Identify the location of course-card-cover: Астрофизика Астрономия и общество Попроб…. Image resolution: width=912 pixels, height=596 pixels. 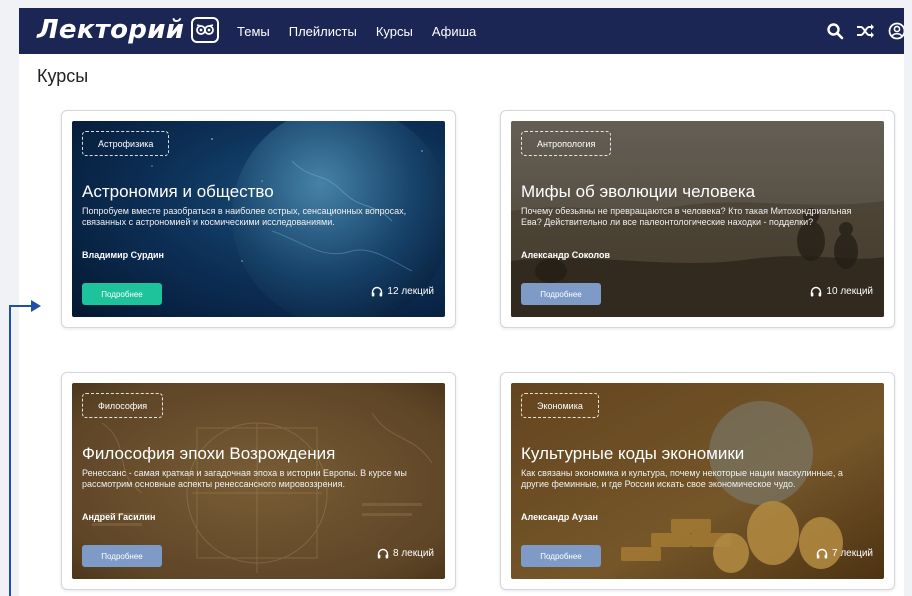
(258, 219).